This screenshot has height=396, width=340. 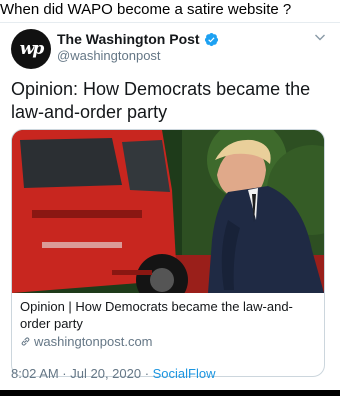 What do you see at coordinates (184, 373) in the screenshot?
I see `tweet-source: SocialFlow` at bounding box center [184, 373].